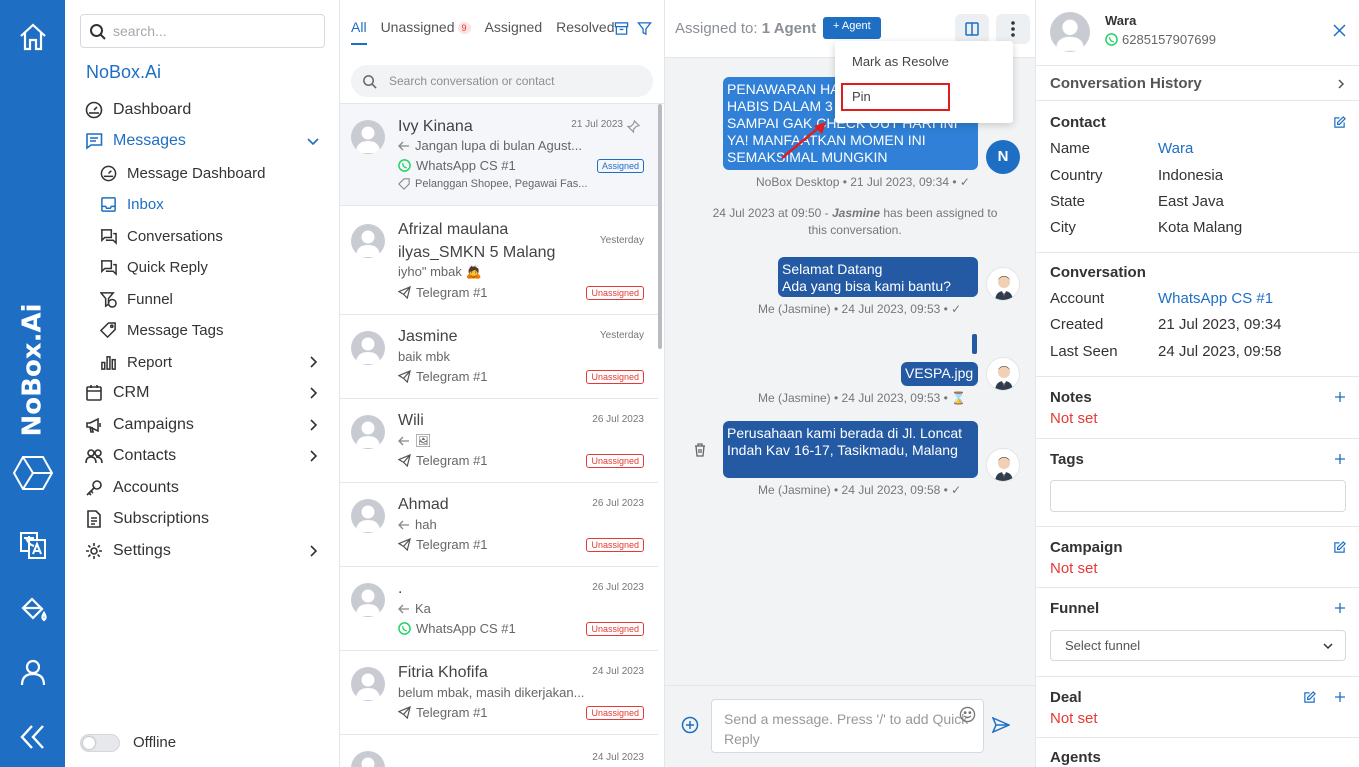 The image size is (1359, 767). Describe the element at coordinates (440, 271) in the screenshot. I see `message-preview: iyho" mbak 🙇` at that location.